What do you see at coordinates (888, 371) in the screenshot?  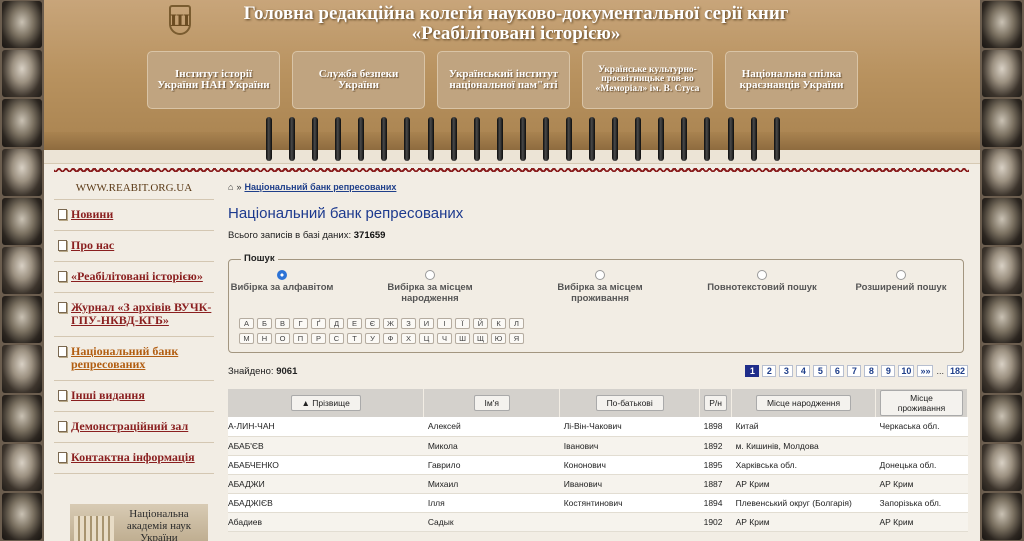 I see `page-button: 9` at bounding box center [888, 371].